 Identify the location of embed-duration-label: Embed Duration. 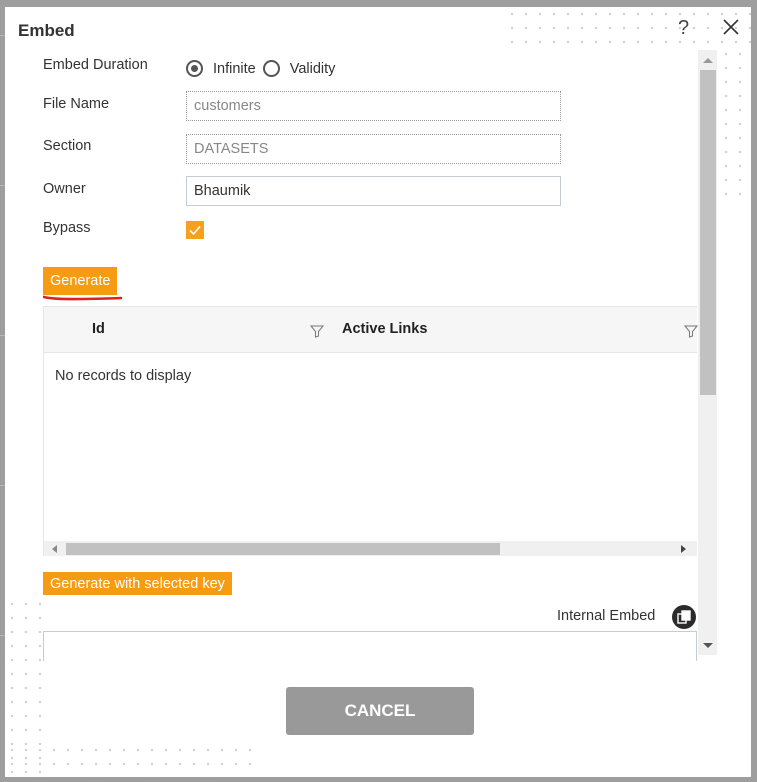
(95, 65).